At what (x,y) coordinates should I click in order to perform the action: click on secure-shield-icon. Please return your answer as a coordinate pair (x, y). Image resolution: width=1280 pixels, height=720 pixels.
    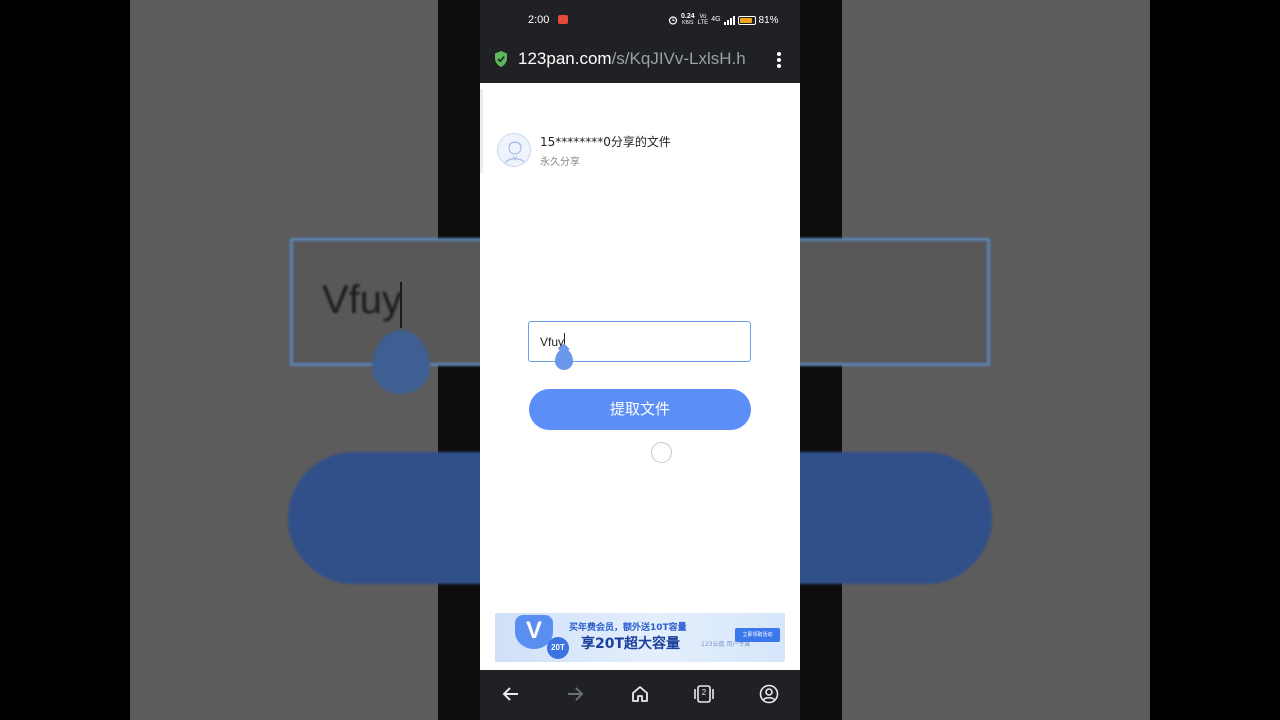
    Looking at the image, I should click on (501, 59).